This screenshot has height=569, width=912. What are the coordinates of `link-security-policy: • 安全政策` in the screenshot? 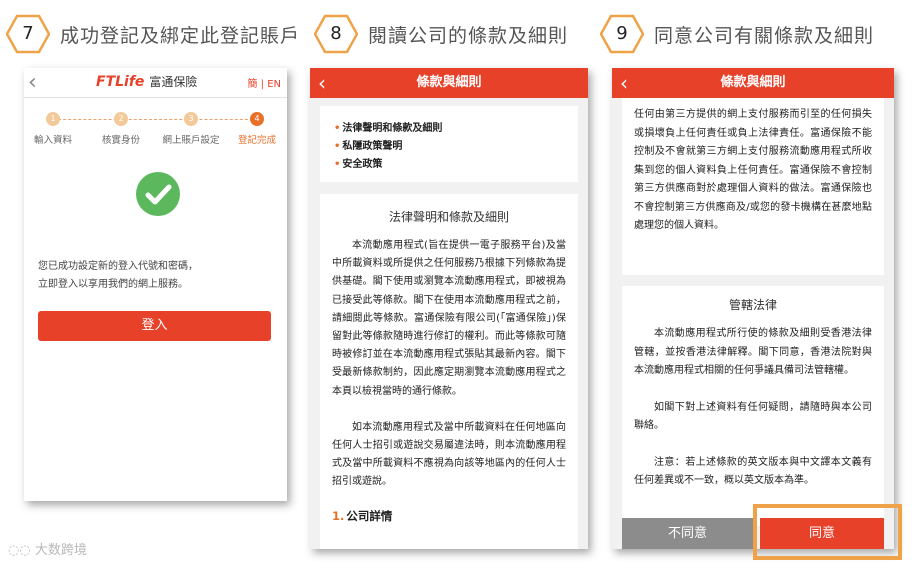 It's located at (456, 165).